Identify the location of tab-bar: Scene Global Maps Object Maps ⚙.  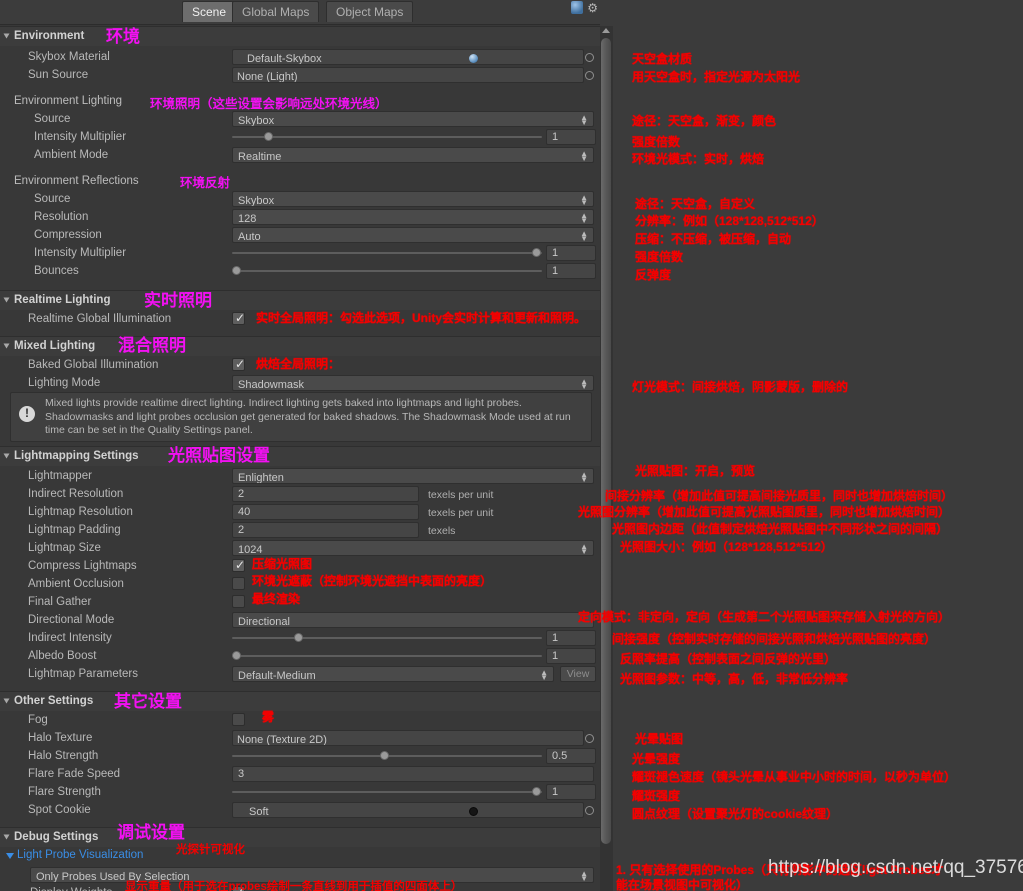
(300, 12).